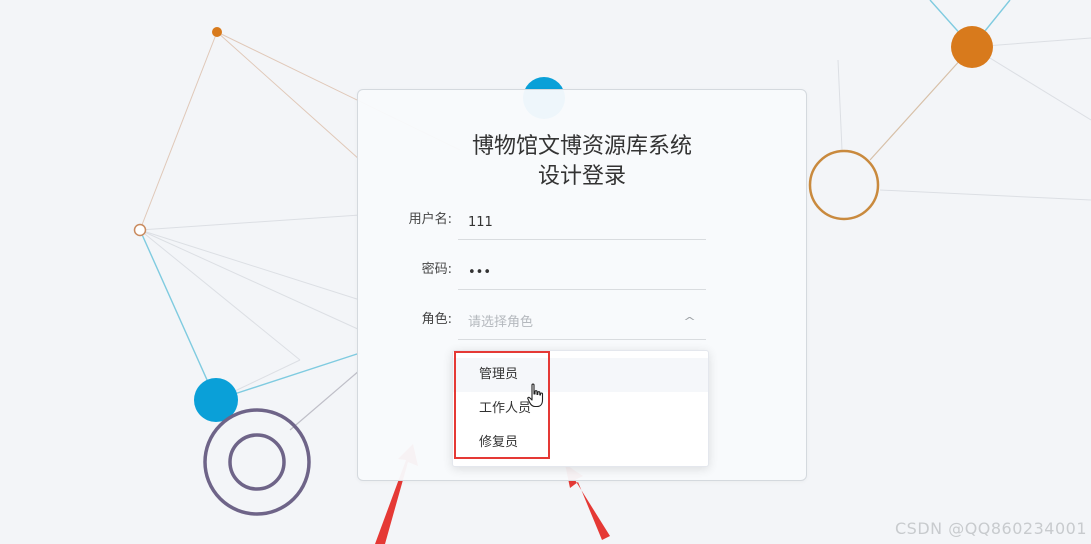 The height and width of the screenshot is (544, 1091). What do you see at coordinates (140, 230) in the screenshot?
I see `node-hollow-small` at bounding box center [140, 230].